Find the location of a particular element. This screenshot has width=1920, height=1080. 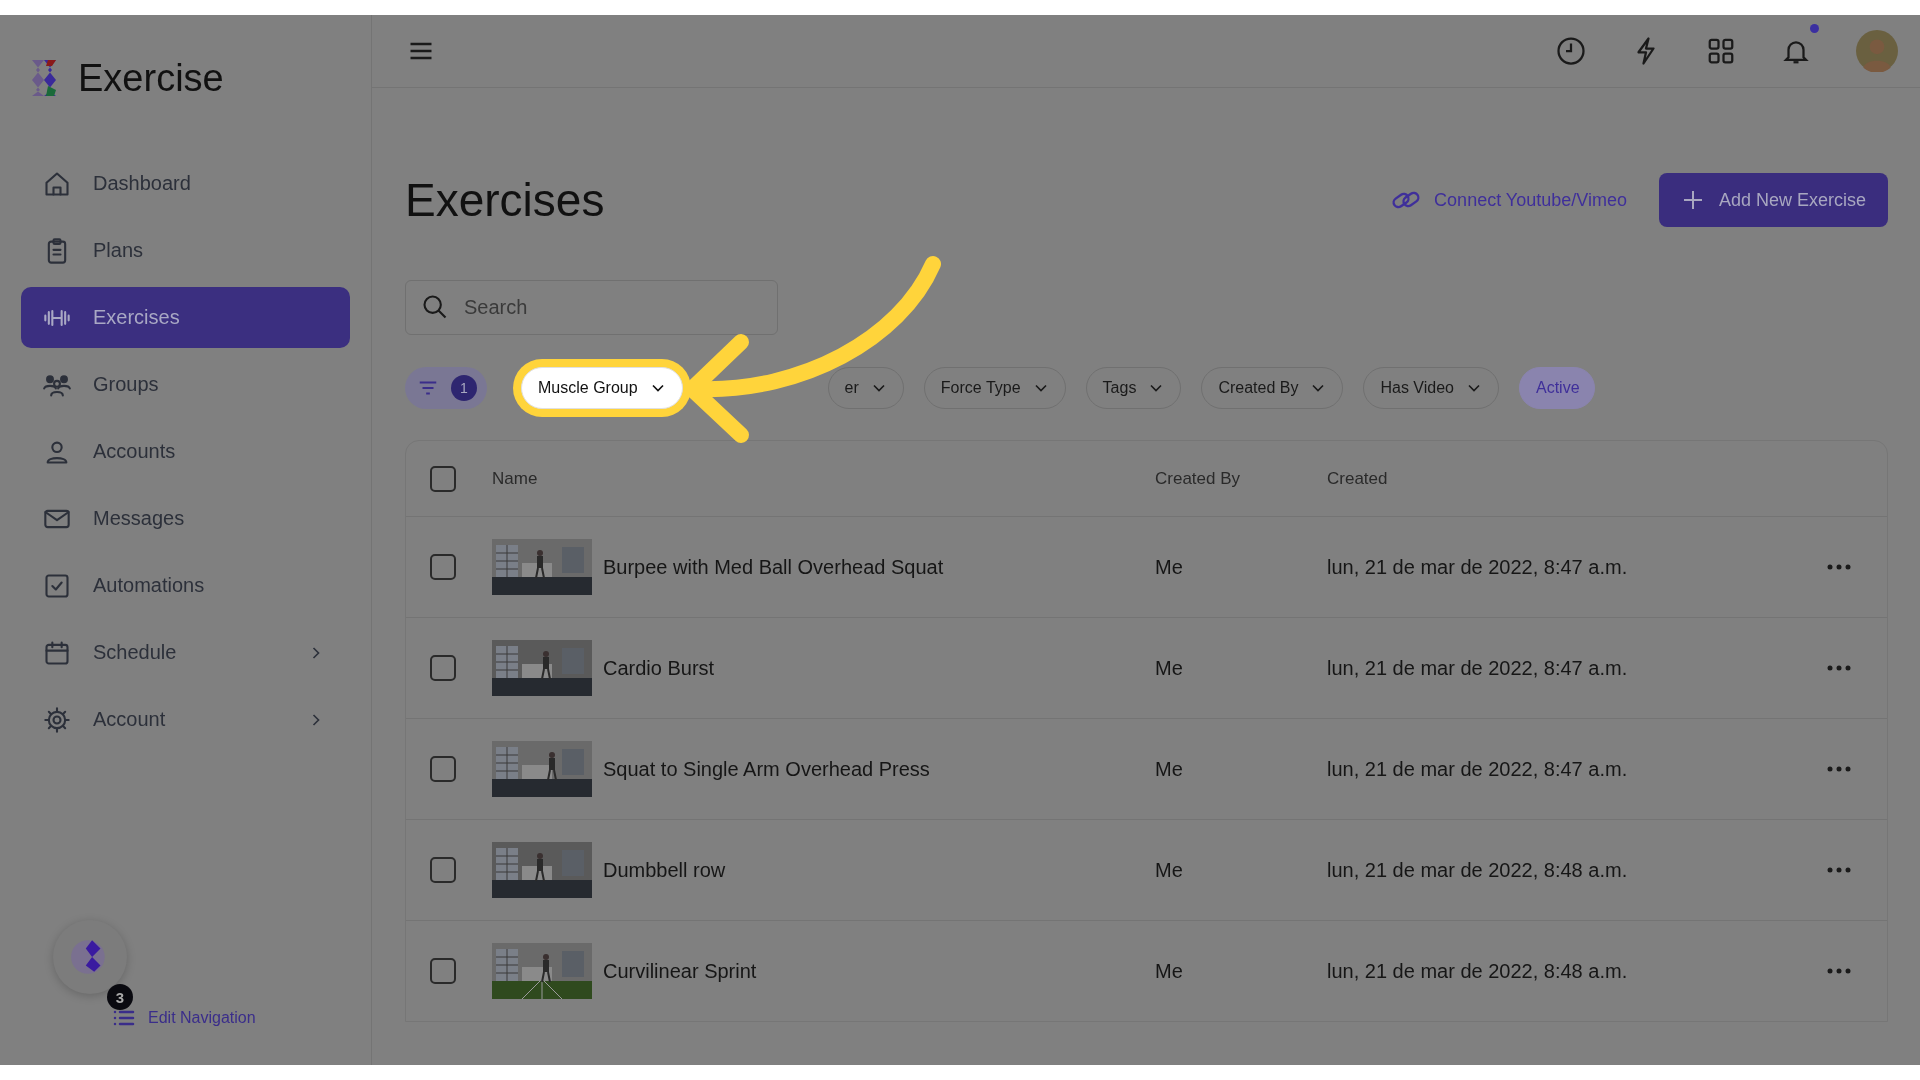

filter-chip: Active is located at coordinates (1556, 388).